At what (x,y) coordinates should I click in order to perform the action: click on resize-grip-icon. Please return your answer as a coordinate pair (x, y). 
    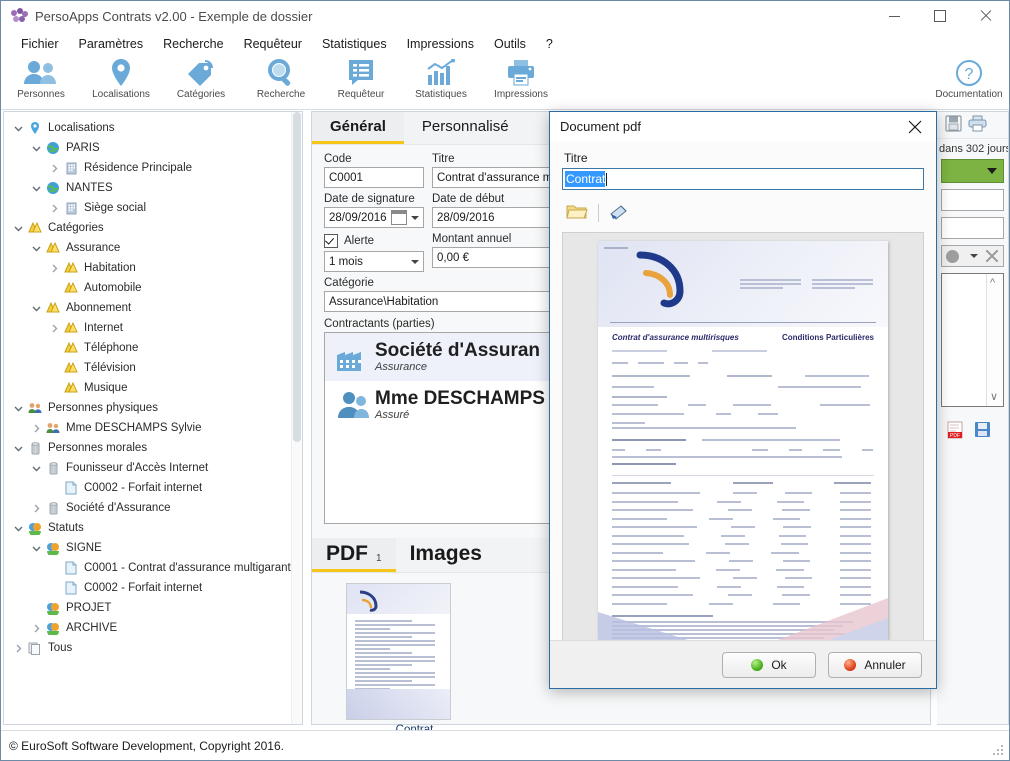
    Looking at the image, I should click on (999, 751).